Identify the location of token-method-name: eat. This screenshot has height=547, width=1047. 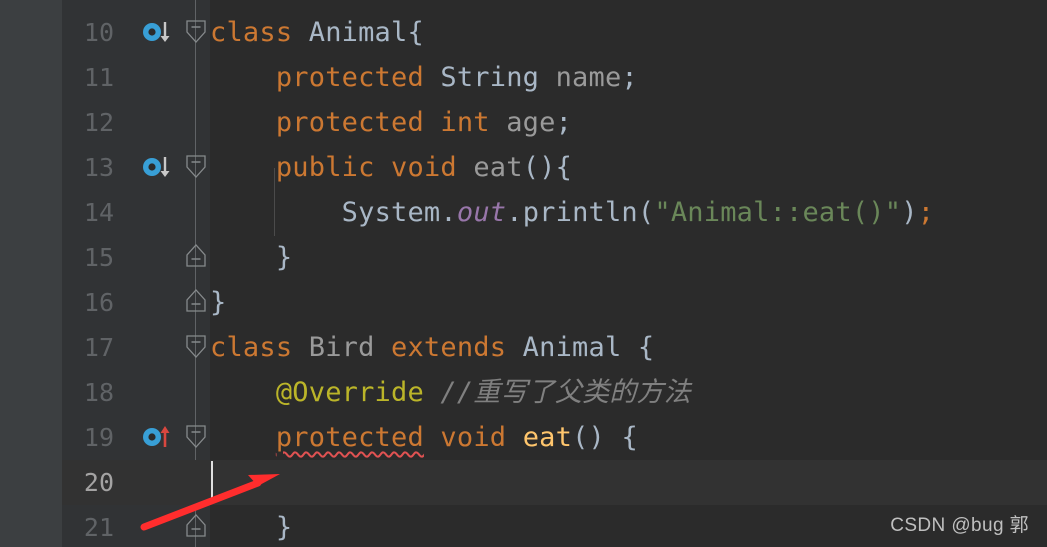
(498, 167).